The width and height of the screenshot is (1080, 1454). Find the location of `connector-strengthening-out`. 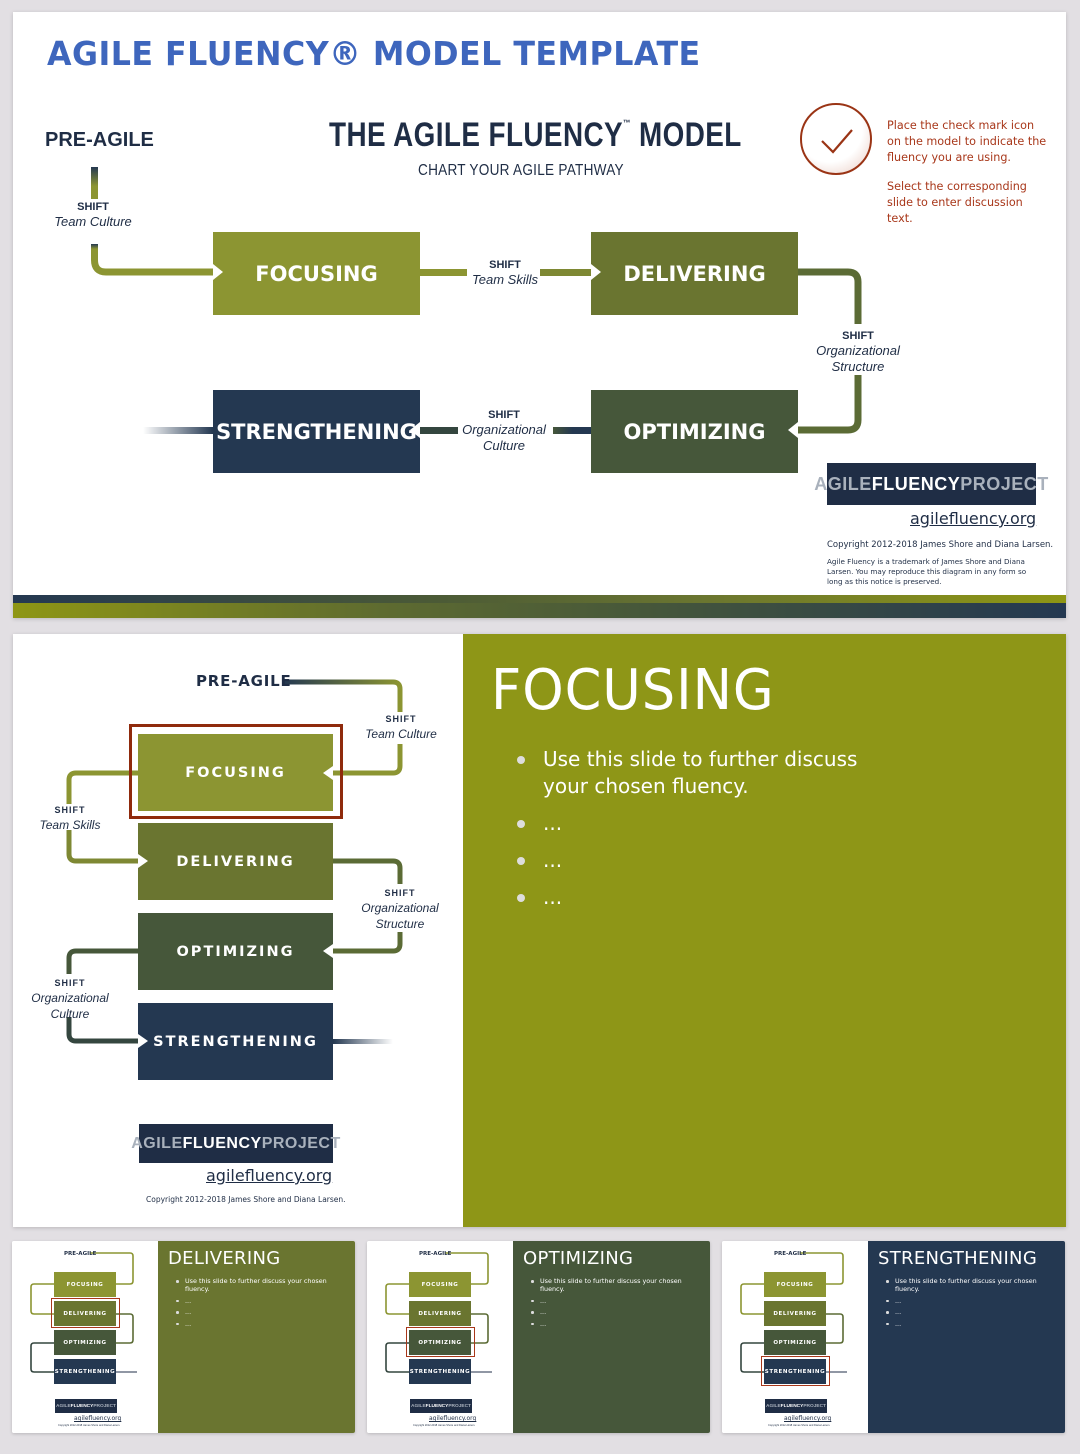

connector-strengthening-out is located at coordinates (178, 430).